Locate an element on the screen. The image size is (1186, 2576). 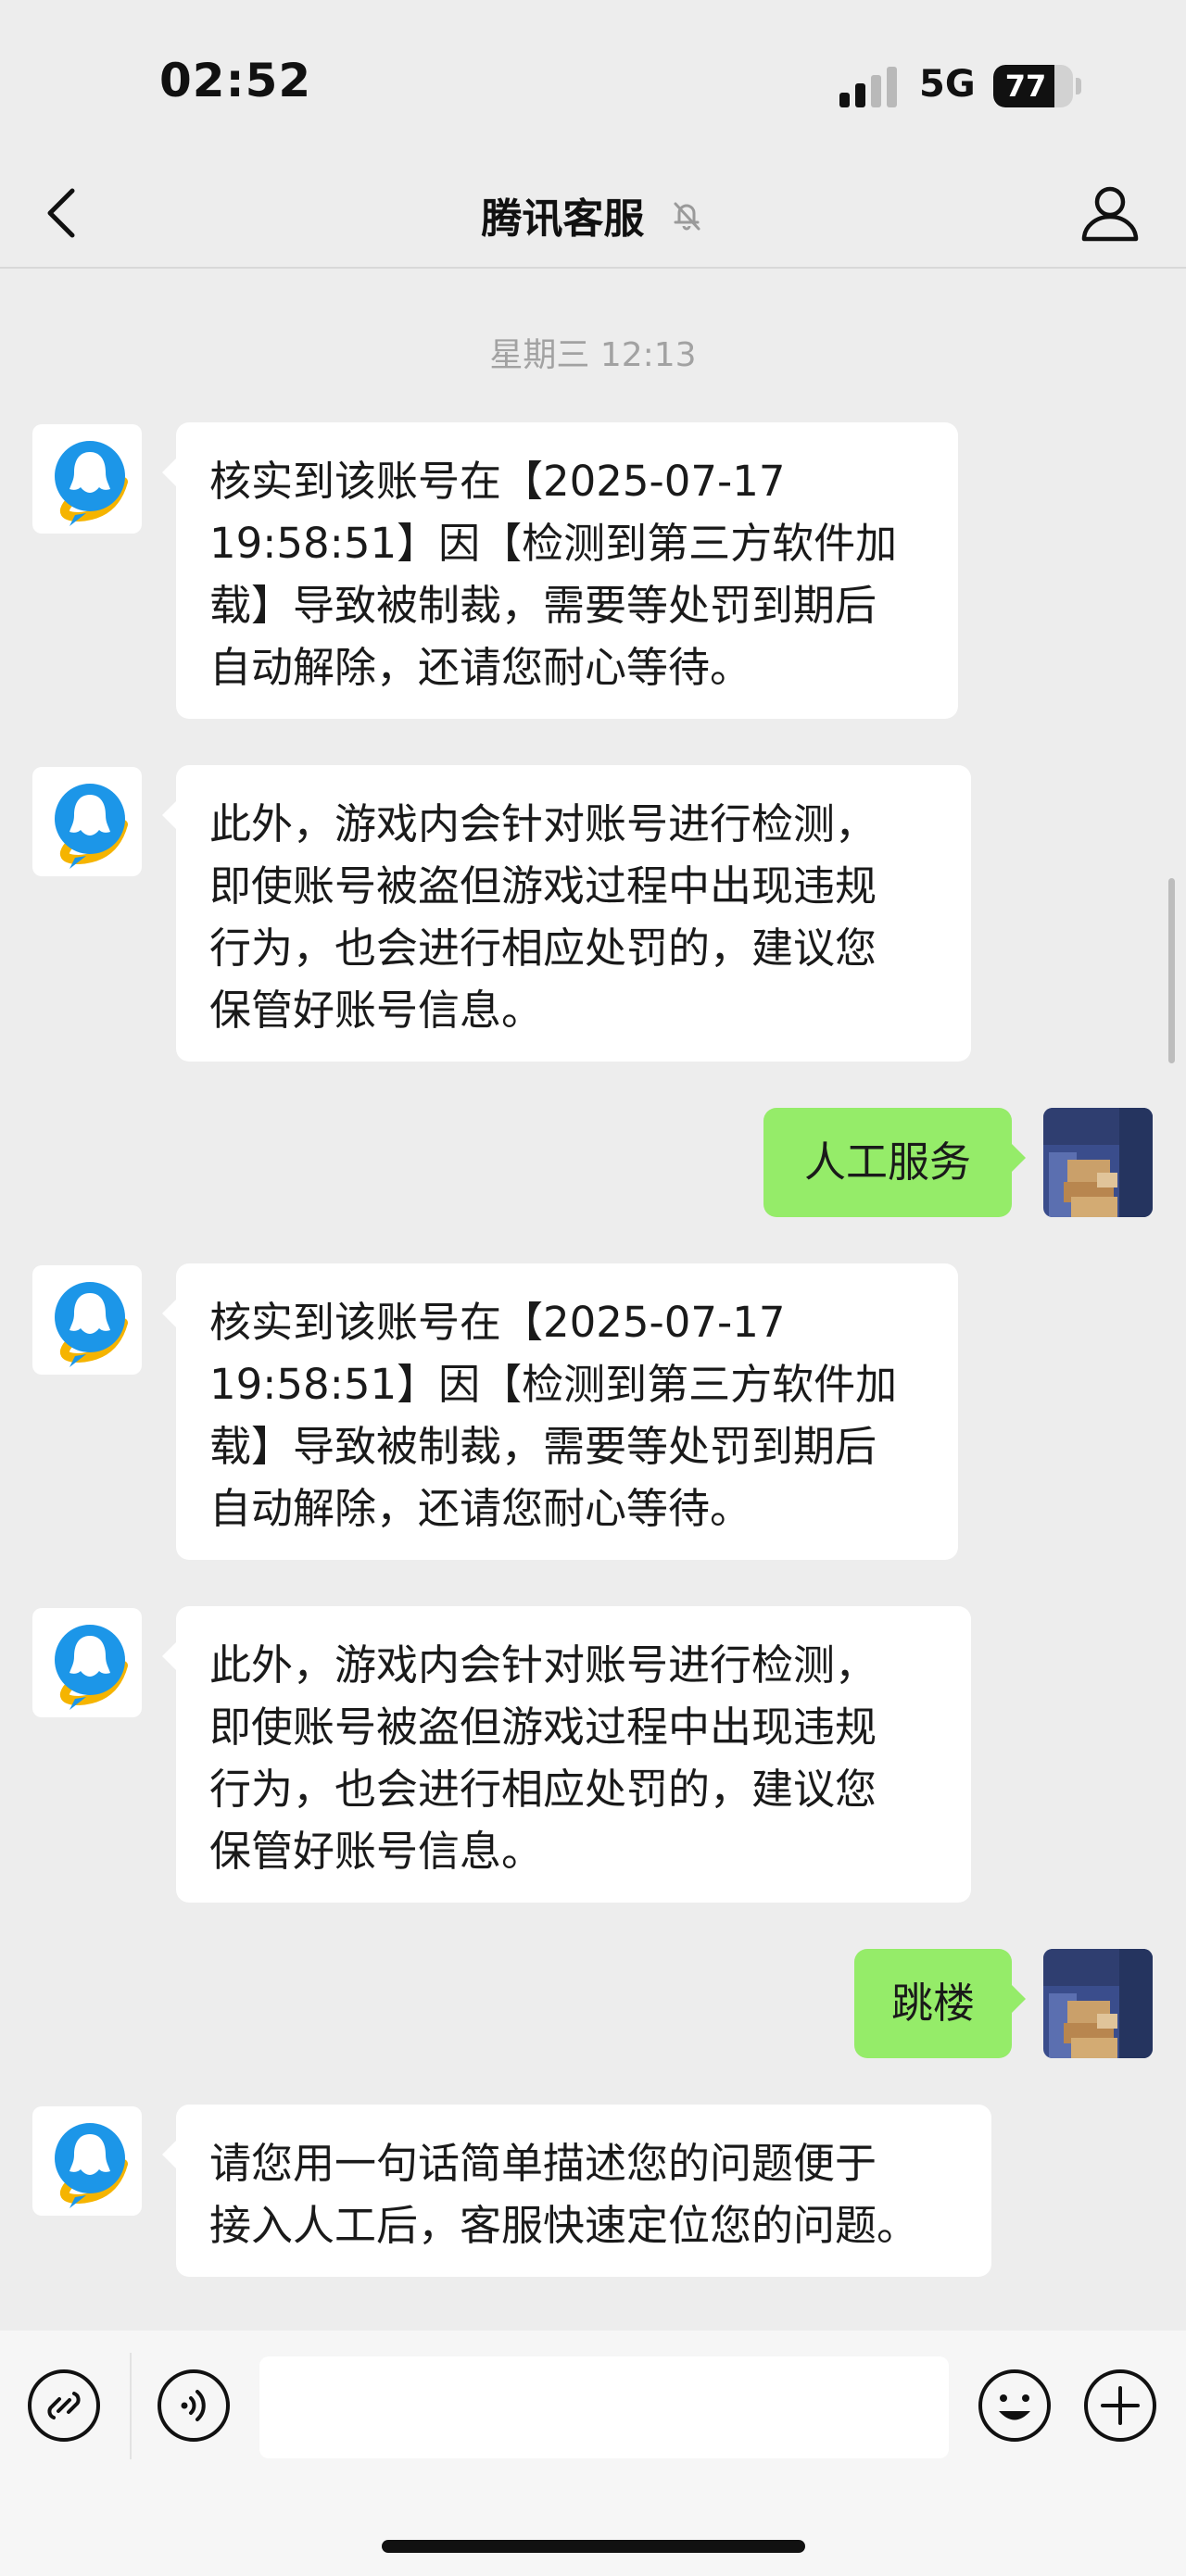
message-line: 接入人工后，客服快速定位您的问题。 is located at coordinates (564, 2225).